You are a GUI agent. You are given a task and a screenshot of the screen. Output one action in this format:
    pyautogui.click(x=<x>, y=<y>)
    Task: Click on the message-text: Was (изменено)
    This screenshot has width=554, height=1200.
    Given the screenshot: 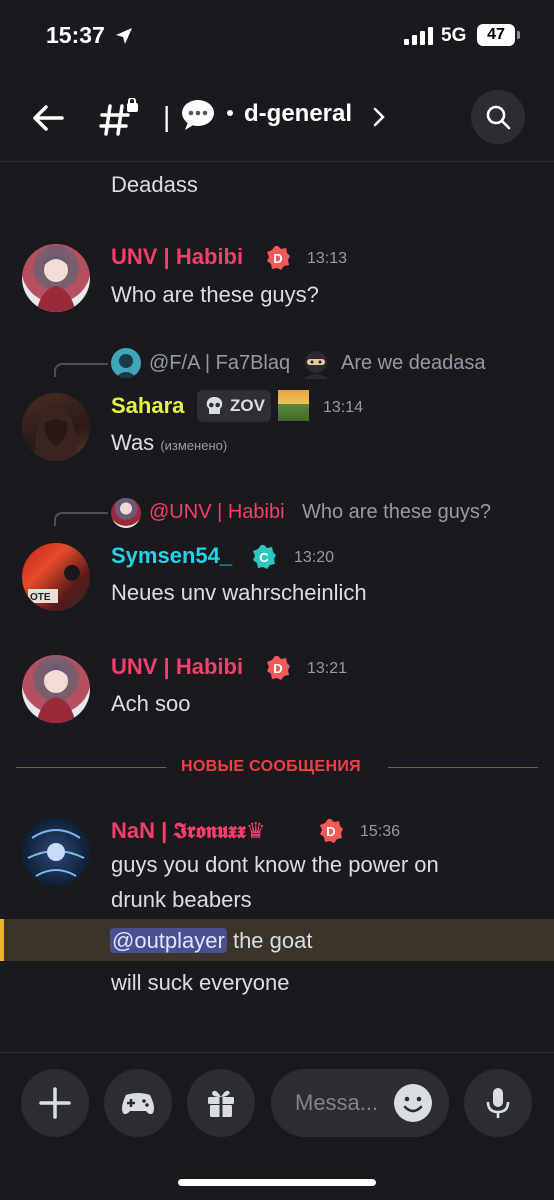 What is the action you would take?
    pyautogui.click(x=169, y=443)
    